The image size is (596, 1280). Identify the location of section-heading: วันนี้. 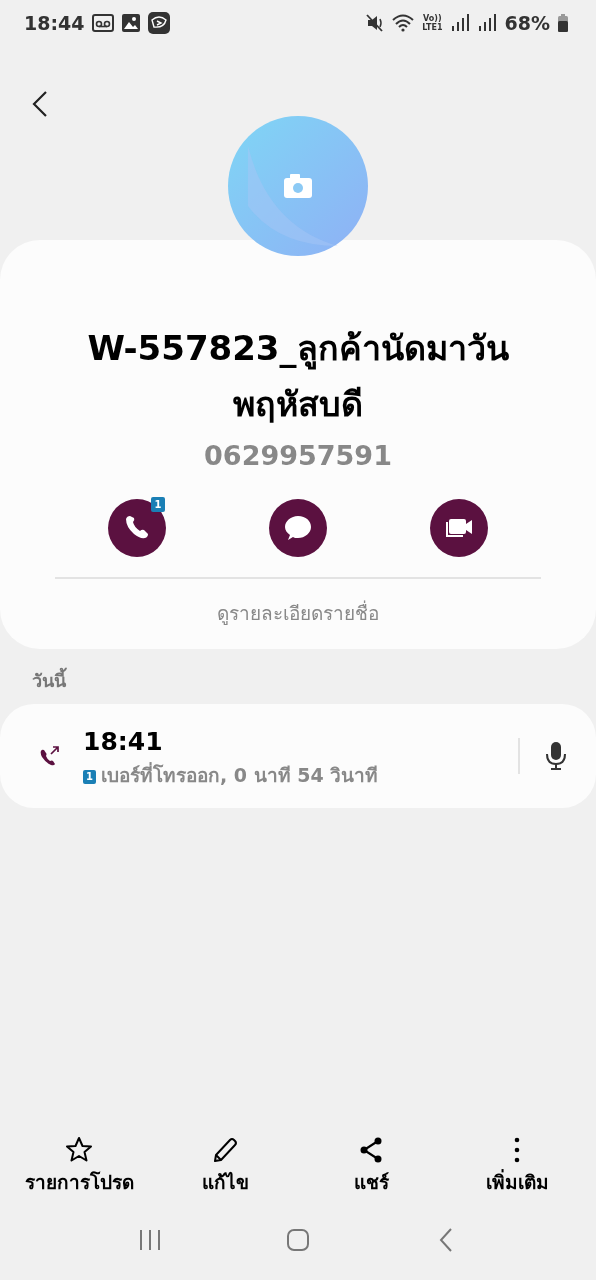
(298, 676).